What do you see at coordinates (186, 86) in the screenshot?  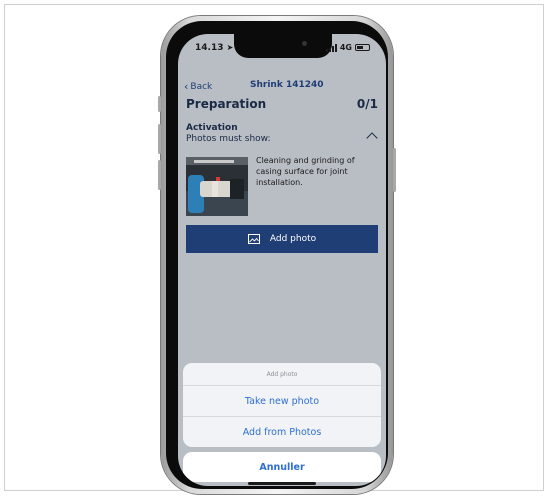 I see `back-chevron-icon: ‹` at bounding box center [186, 86].